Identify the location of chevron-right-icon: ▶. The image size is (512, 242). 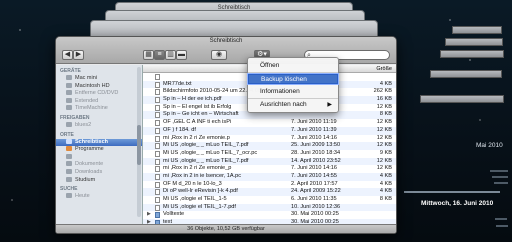
(329, 105).